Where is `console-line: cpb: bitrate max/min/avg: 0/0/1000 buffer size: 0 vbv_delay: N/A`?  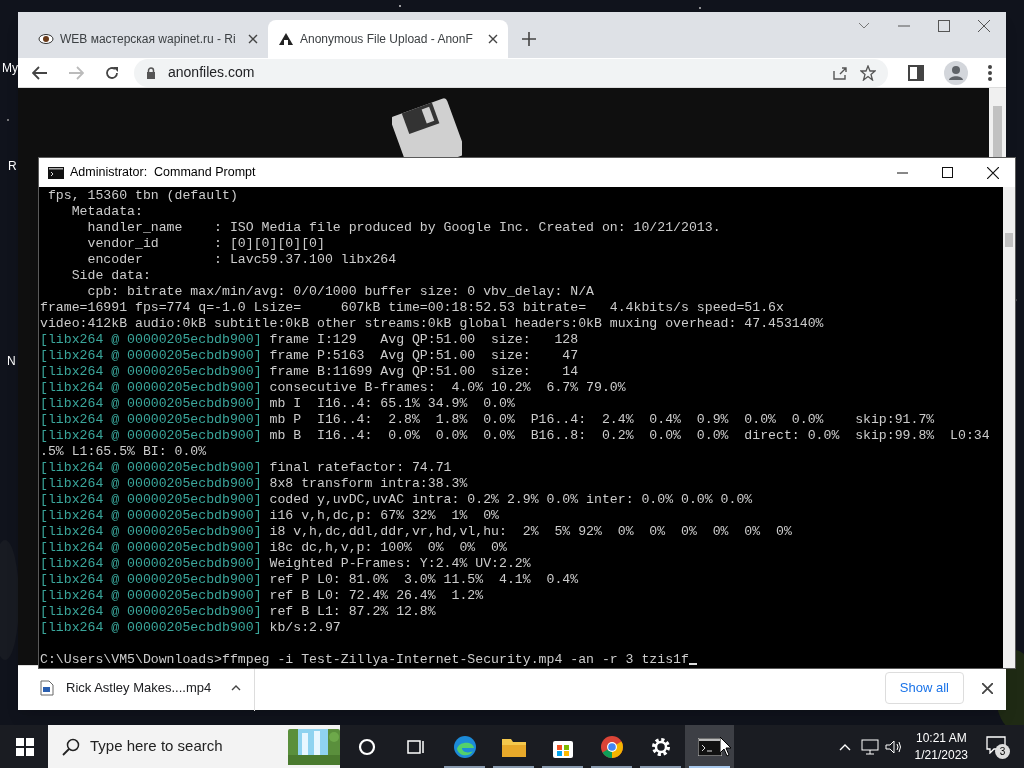
console-line: cpb: bitrate max/min/avg: 0/0/1000 buffer size: 0 vbv_delay: N/A is located at coordinates (340, 292).